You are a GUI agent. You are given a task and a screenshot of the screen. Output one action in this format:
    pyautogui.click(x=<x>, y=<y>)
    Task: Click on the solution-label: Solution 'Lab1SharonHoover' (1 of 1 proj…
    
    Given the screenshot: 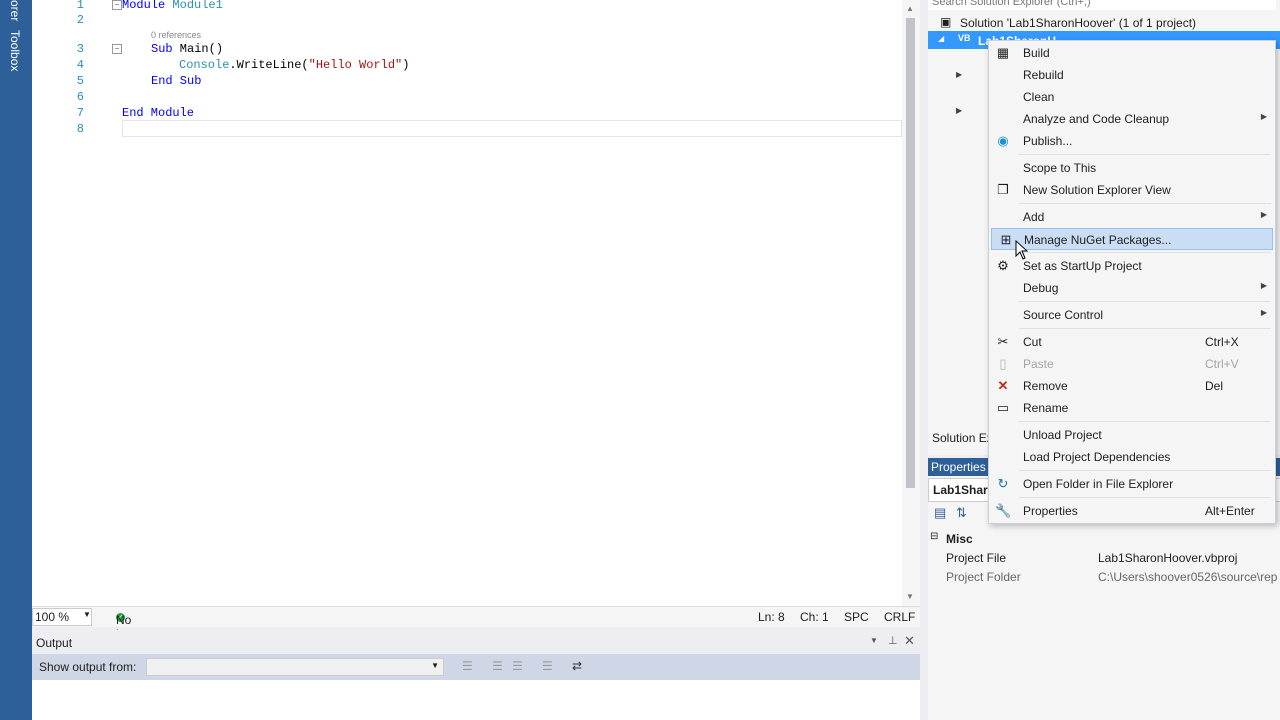 What is the action you would take?
    pyautogui.click(x=1078, y=23)
    